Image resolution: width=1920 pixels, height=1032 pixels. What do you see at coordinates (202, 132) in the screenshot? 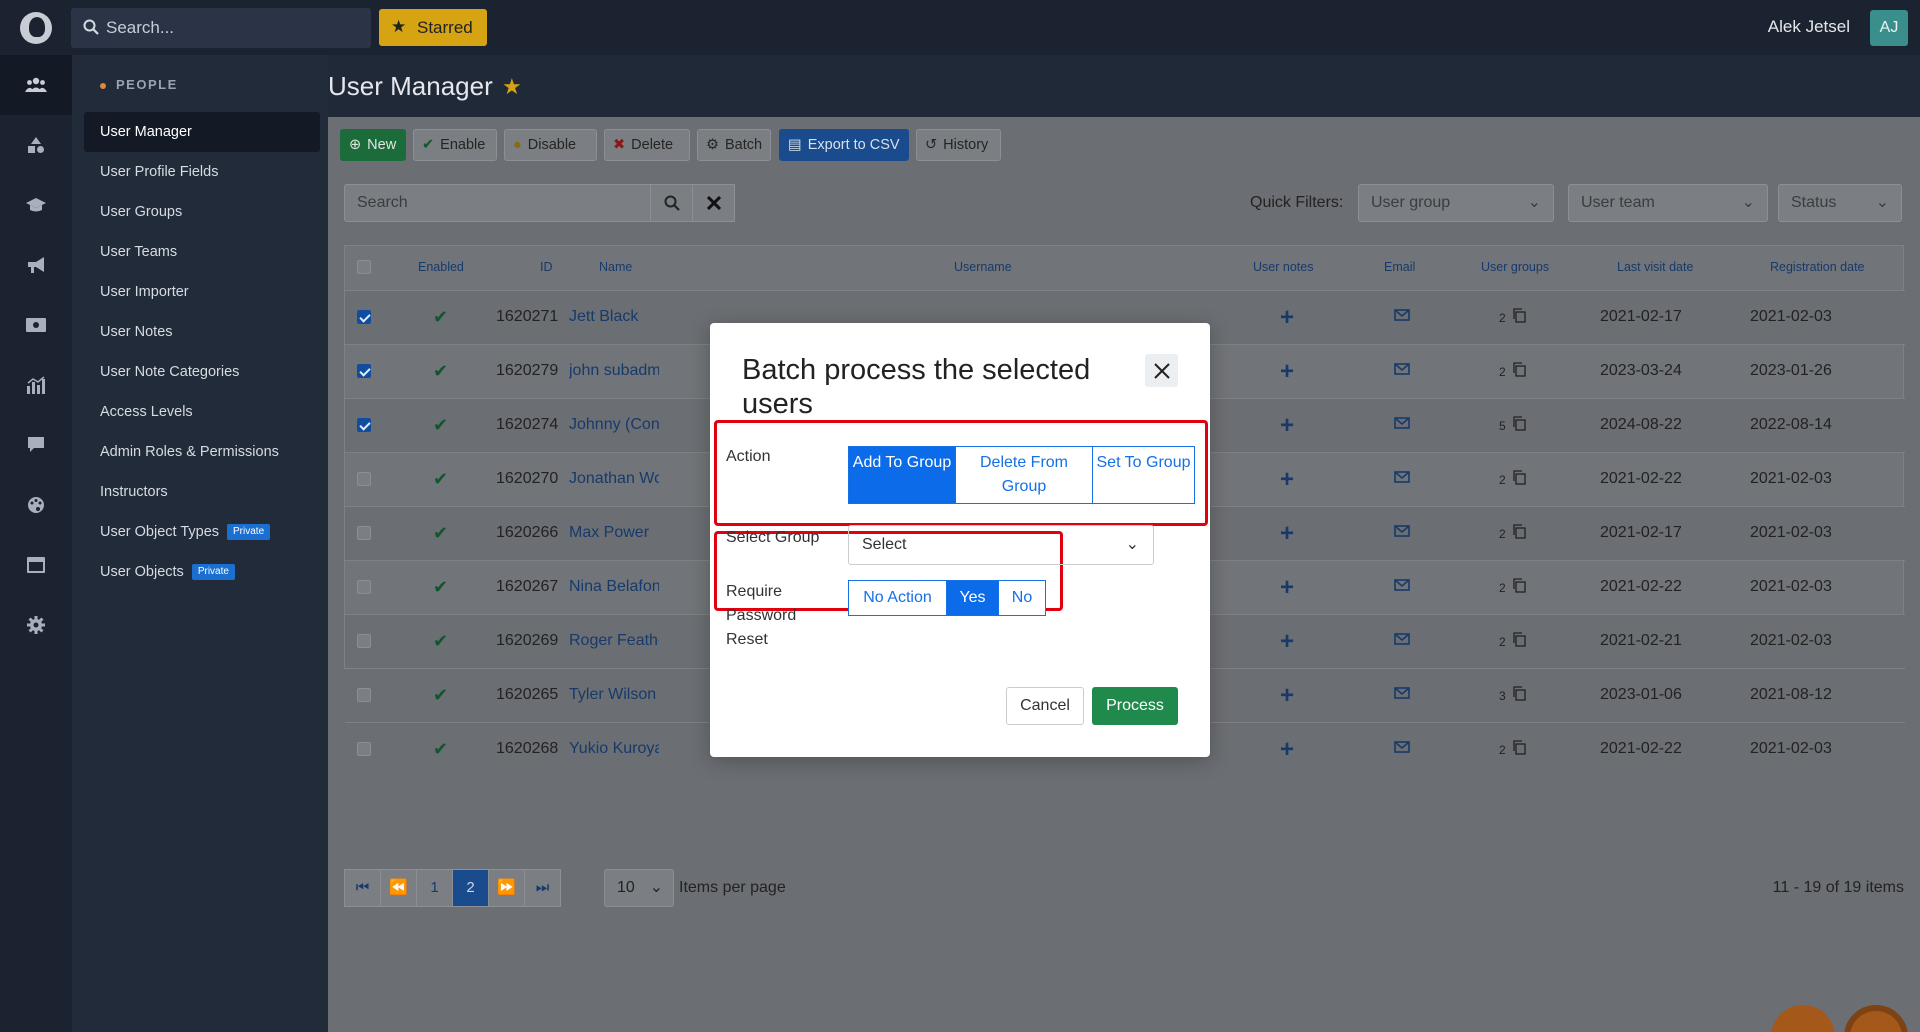
I see `sidebar-item-user-manager: User Manager` at bounding box center [202, 132].